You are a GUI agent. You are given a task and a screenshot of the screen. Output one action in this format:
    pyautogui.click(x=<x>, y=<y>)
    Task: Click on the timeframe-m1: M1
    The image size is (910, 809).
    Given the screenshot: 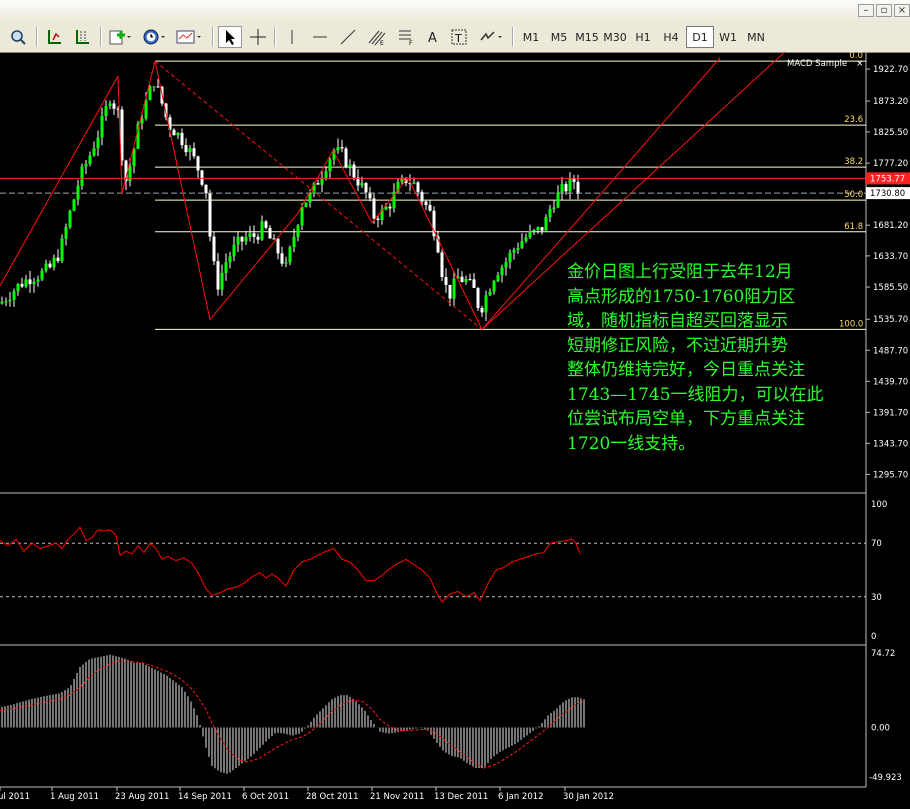 What is the action you would take?
    pyautogui.click(x=531, y=37)
    